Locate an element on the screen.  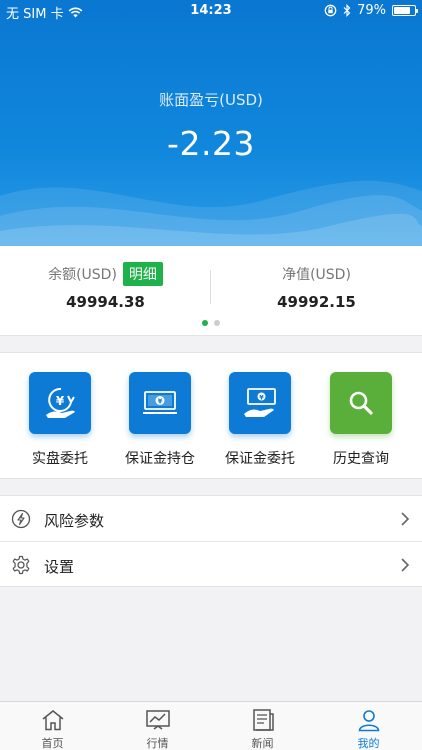
balance-label-row: 余额(USD) 明细 is located at coordinates (105, 274).